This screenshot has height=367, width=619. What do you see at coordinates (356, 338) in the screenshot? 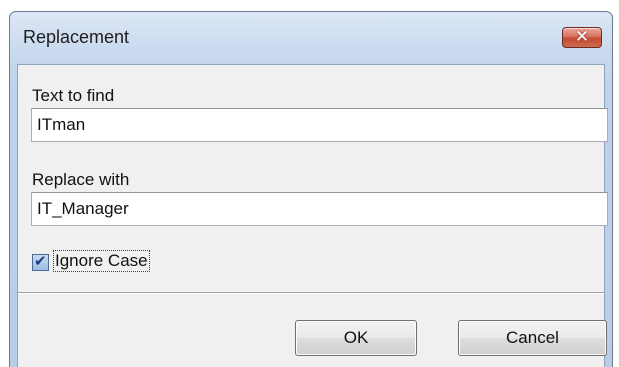
I see `ok-button: OK` at bounding box center [356, 338].